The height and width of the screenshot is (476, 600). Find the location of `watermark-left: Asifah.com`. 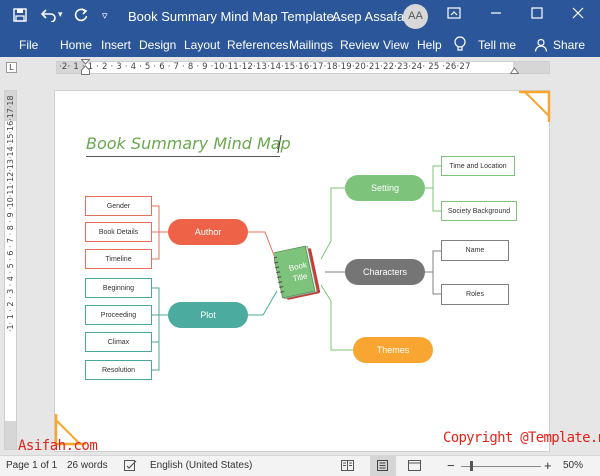

watermark-left: Asifah.com is located at coordinates (58, 446).